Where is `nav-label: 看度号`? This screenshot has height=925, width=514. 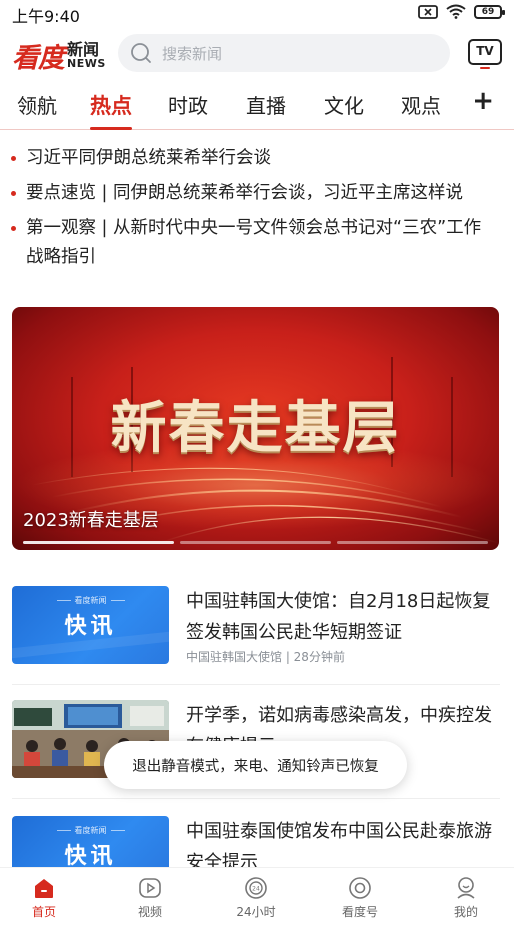
nav-label: 看度号 is located at coordinates (359, 912).